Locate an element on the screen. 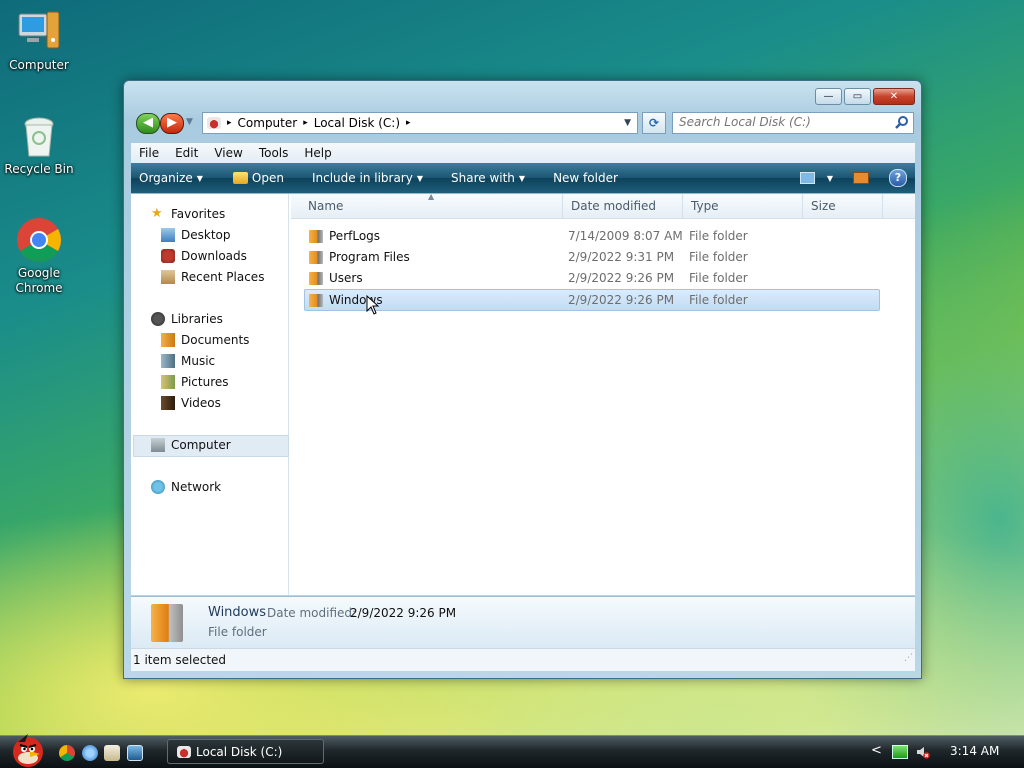 This screenshot has width=1024, height=768. show-desktop-icon is located at coordinates (135, 753).